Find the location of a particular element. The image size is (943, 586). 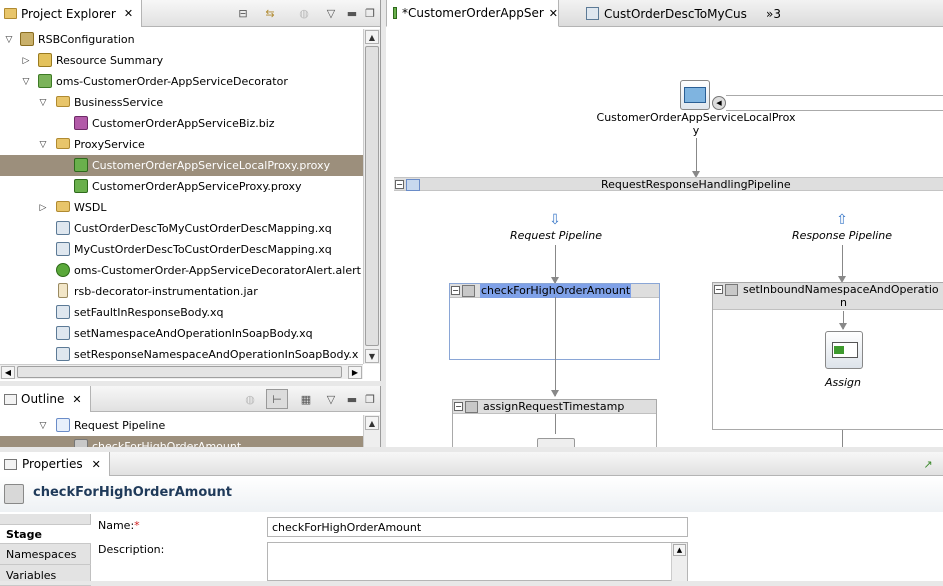

stage-icon is located at coordinates (471, 407).